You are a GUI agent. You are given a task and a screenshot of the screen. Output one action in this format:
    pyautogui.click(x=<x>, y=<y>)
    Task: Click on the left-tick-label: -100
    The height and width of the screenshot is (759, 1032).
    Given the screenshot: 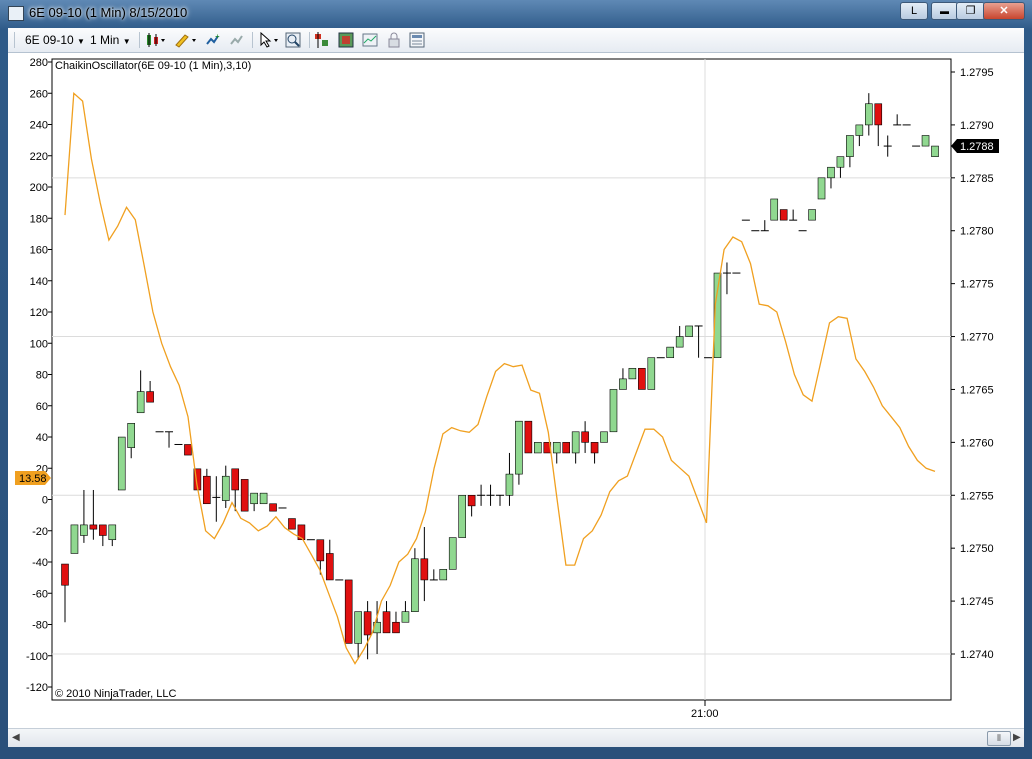 What is the action you would take?
    pyautogui.click(x=37, y=657)
    